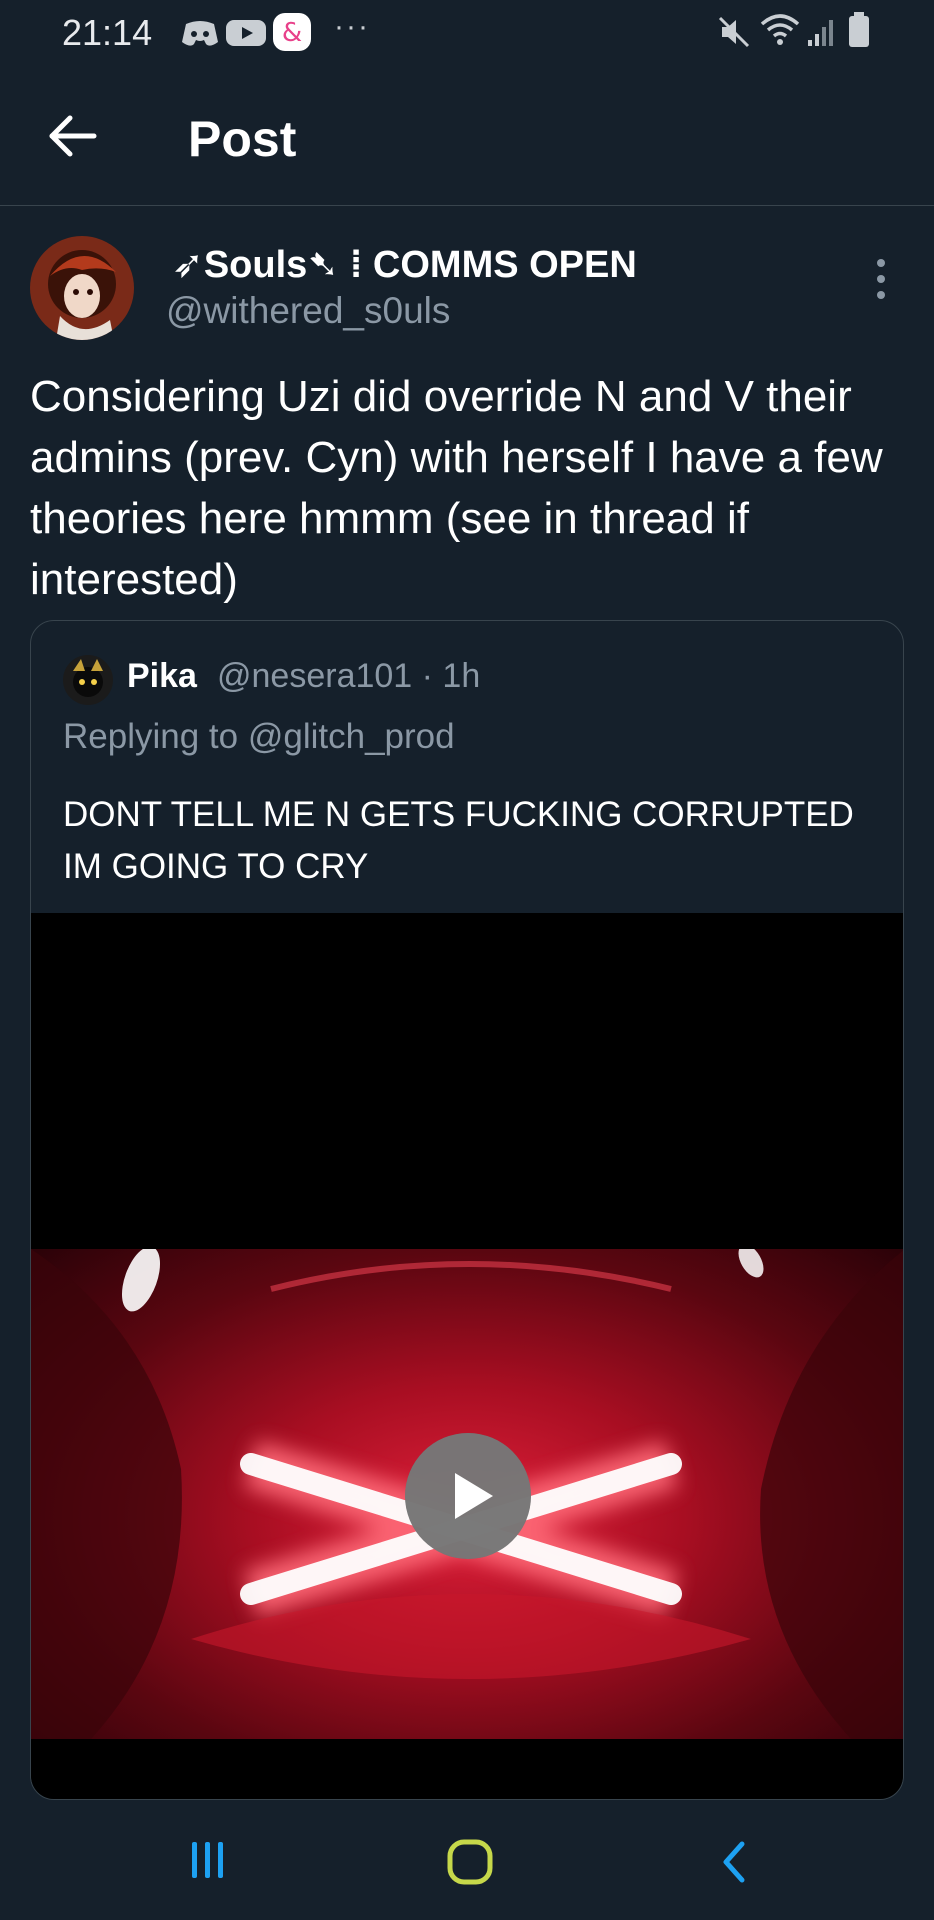 This screenshot has height=1920, width=934. I want to click on more-vertical-icon, so click(881, 279).